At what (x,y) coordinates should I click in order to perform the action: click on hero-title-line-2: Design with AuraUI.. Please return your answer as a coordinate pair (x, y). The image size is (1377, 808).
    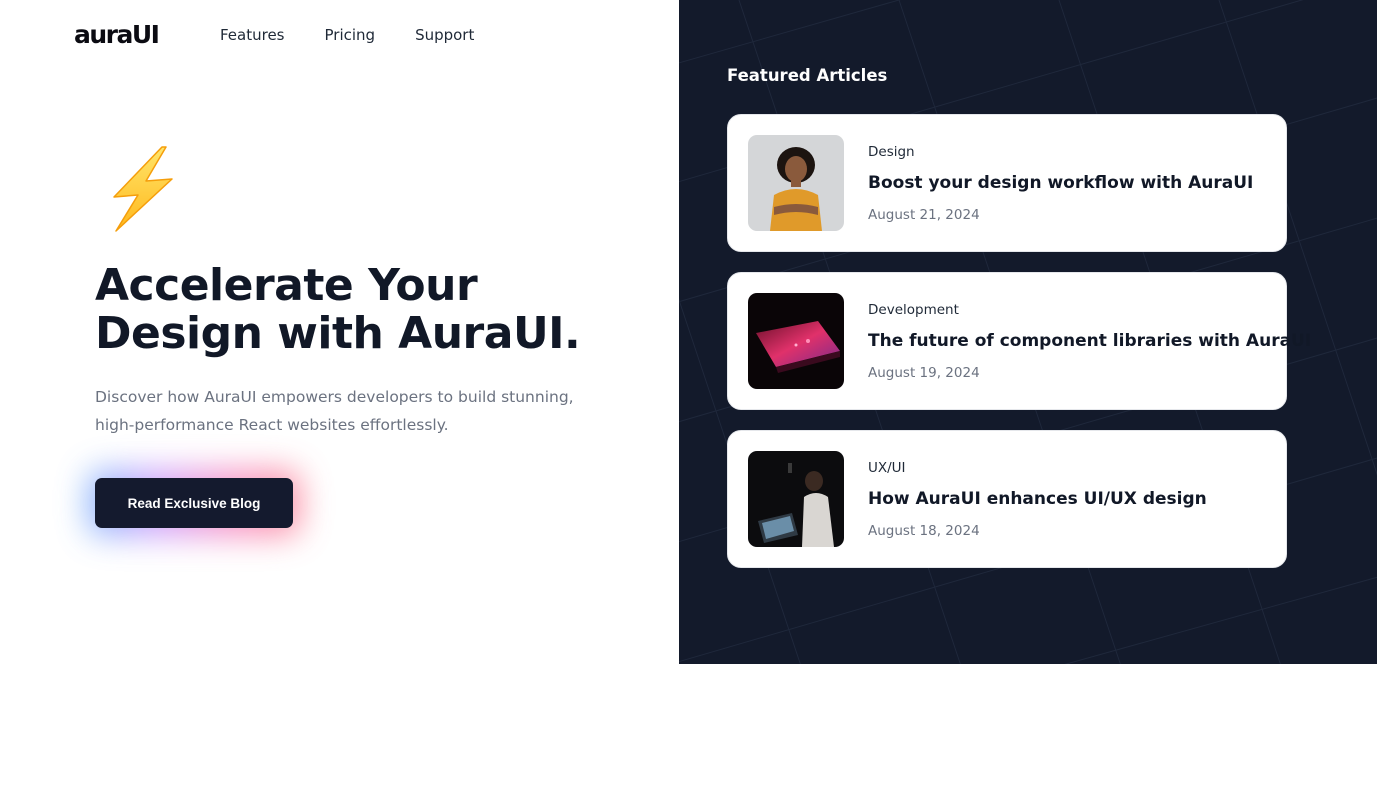
    Looking at the image, I should click on (338, 333).